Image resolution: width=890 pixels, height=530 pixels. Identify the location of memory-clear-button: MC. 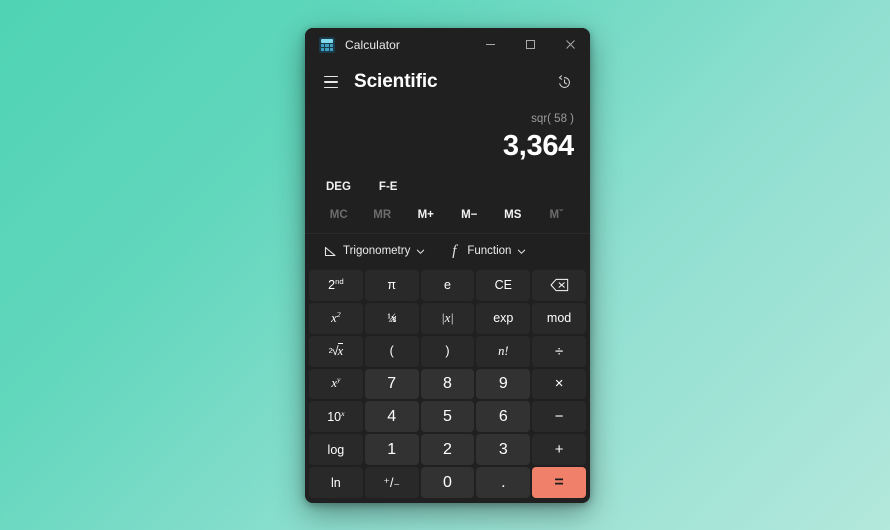
(339, 215).